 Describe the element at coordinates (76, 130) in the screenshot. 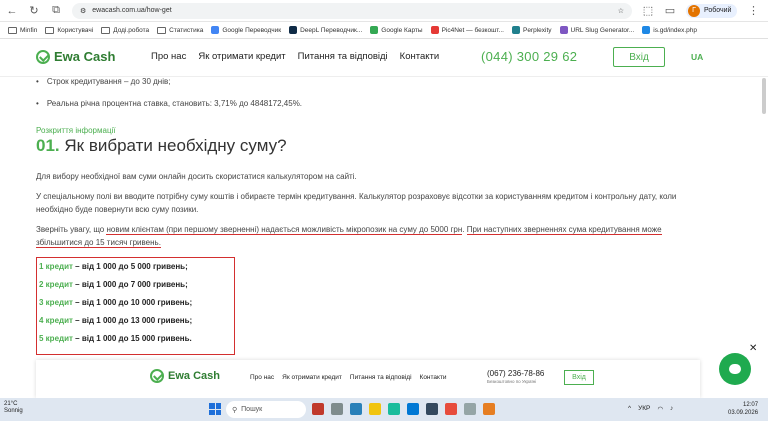

I see `disclosure-link: Розкриття інформації` at that location.